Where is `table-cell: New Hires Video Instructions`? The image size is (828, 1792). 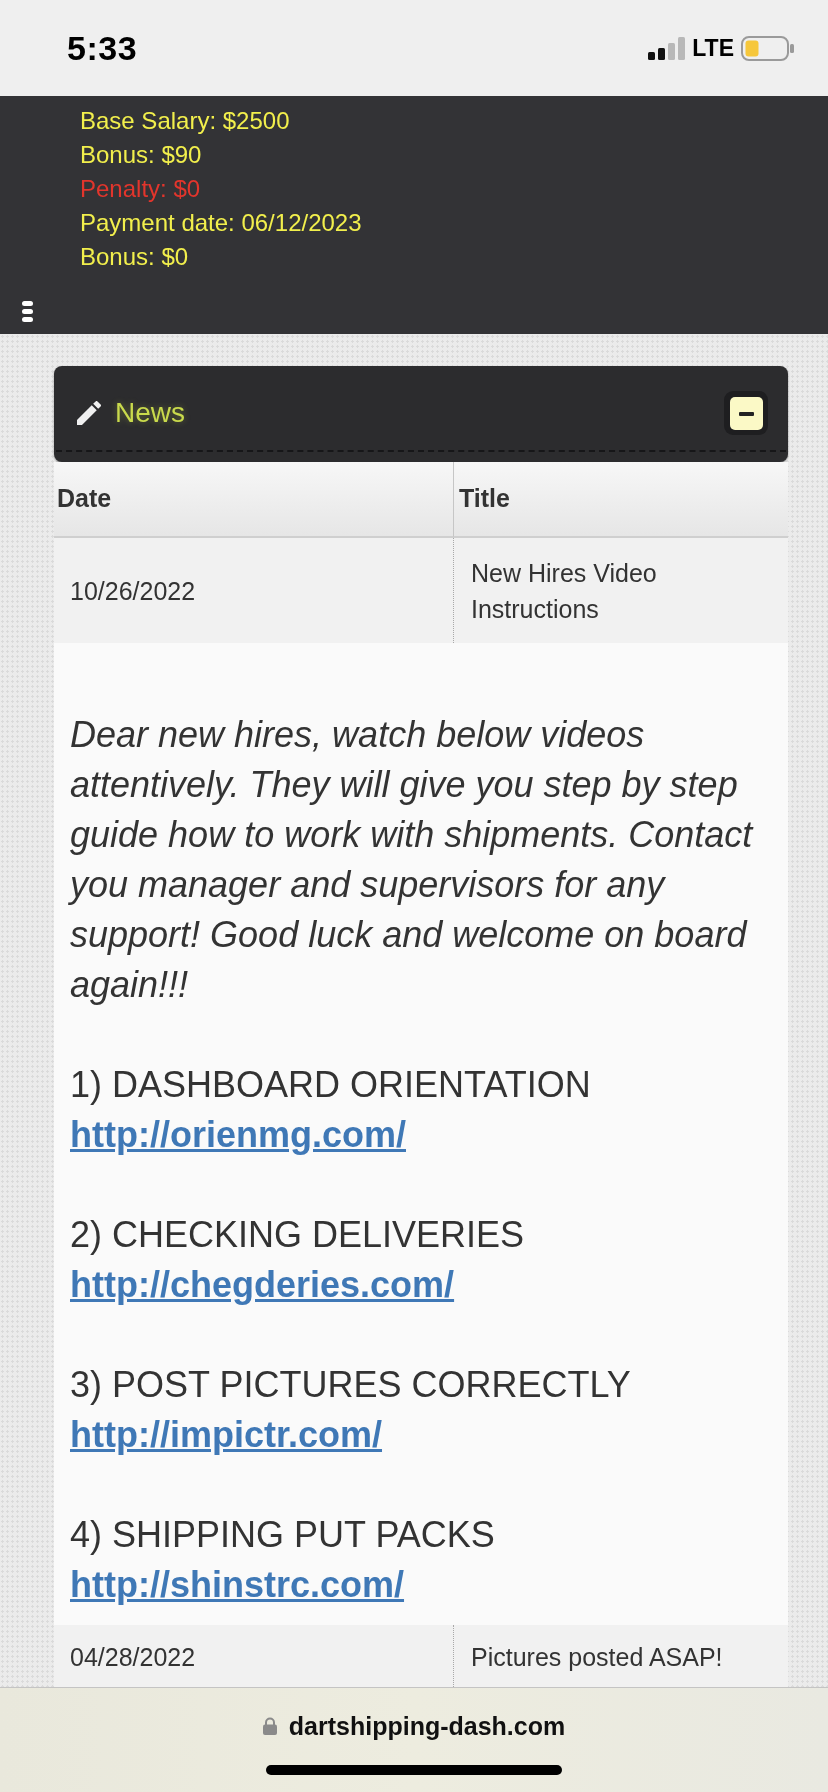 table-cell: New Hires Video Instructions is located at coordinates (621, 590).